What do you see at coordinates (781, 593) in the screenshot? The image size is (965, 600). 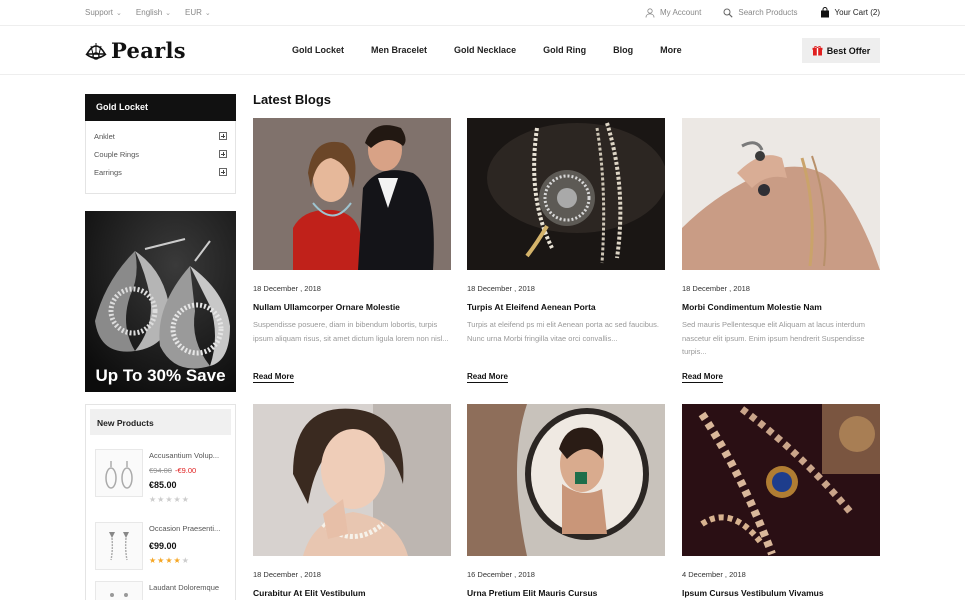 I see `blog-title: Ipsum Cursus Vestibulum Vivamus` at bounding box center [781, 593].